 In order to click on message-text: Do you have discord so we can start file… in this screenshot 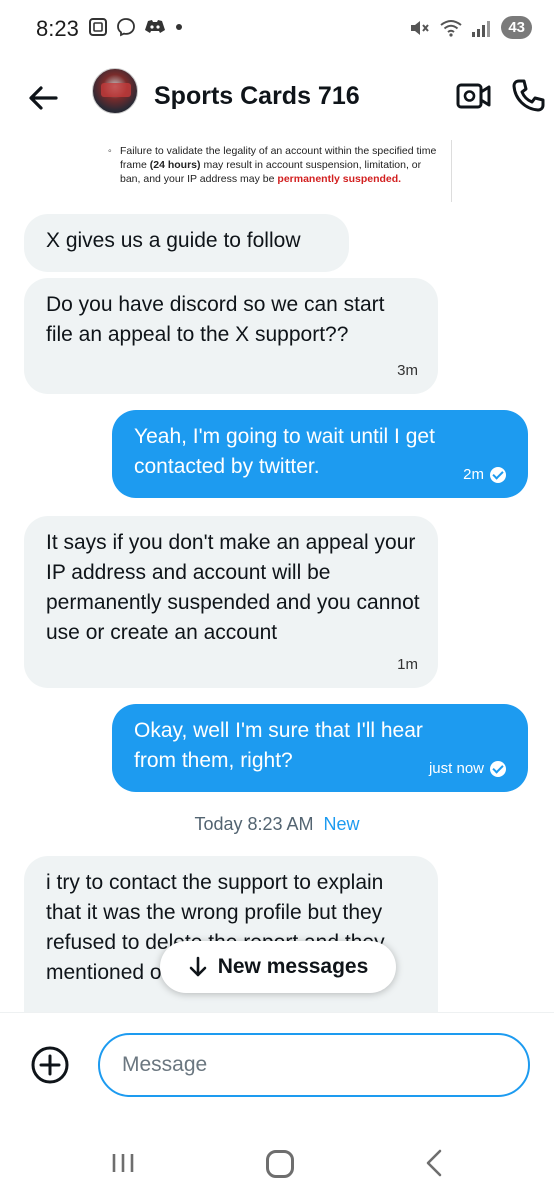, I will do `click(215, 319)`.